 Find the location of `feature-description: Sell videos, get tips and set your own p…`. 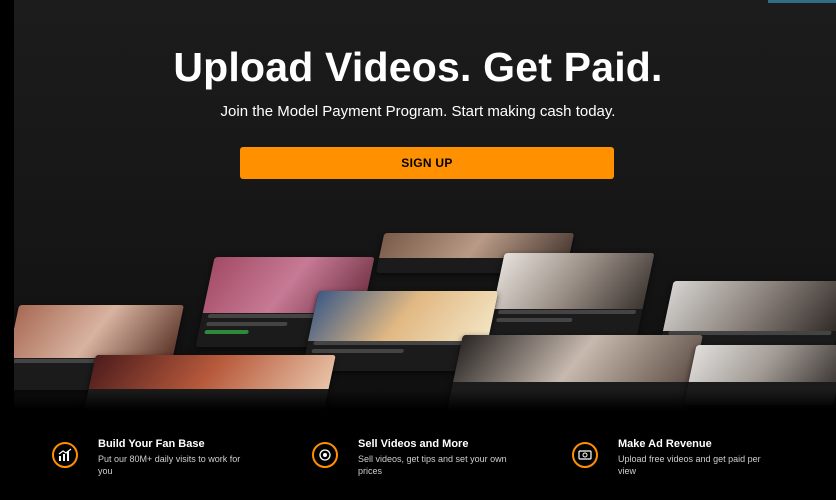

feature-description: Sell videos, get tips and set your own p… is located at coordinates (432, 465).